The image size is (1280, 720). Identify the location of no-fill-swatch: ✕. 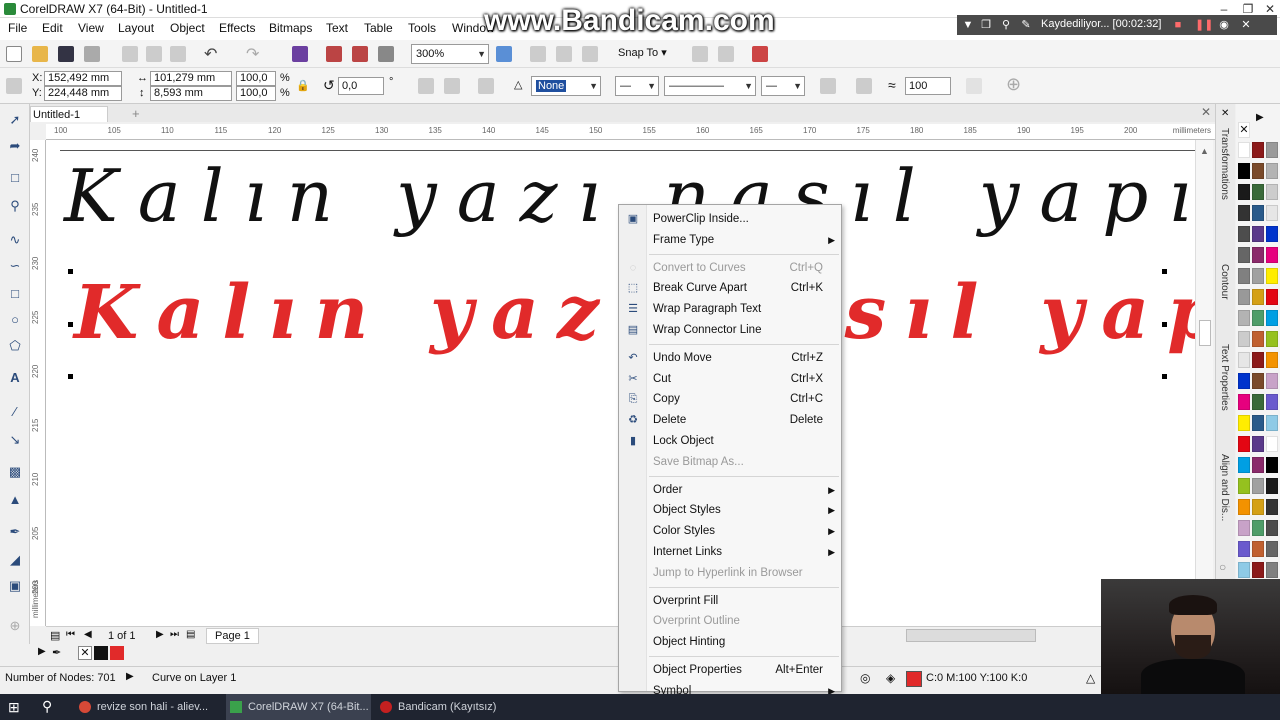
(1244, 130).